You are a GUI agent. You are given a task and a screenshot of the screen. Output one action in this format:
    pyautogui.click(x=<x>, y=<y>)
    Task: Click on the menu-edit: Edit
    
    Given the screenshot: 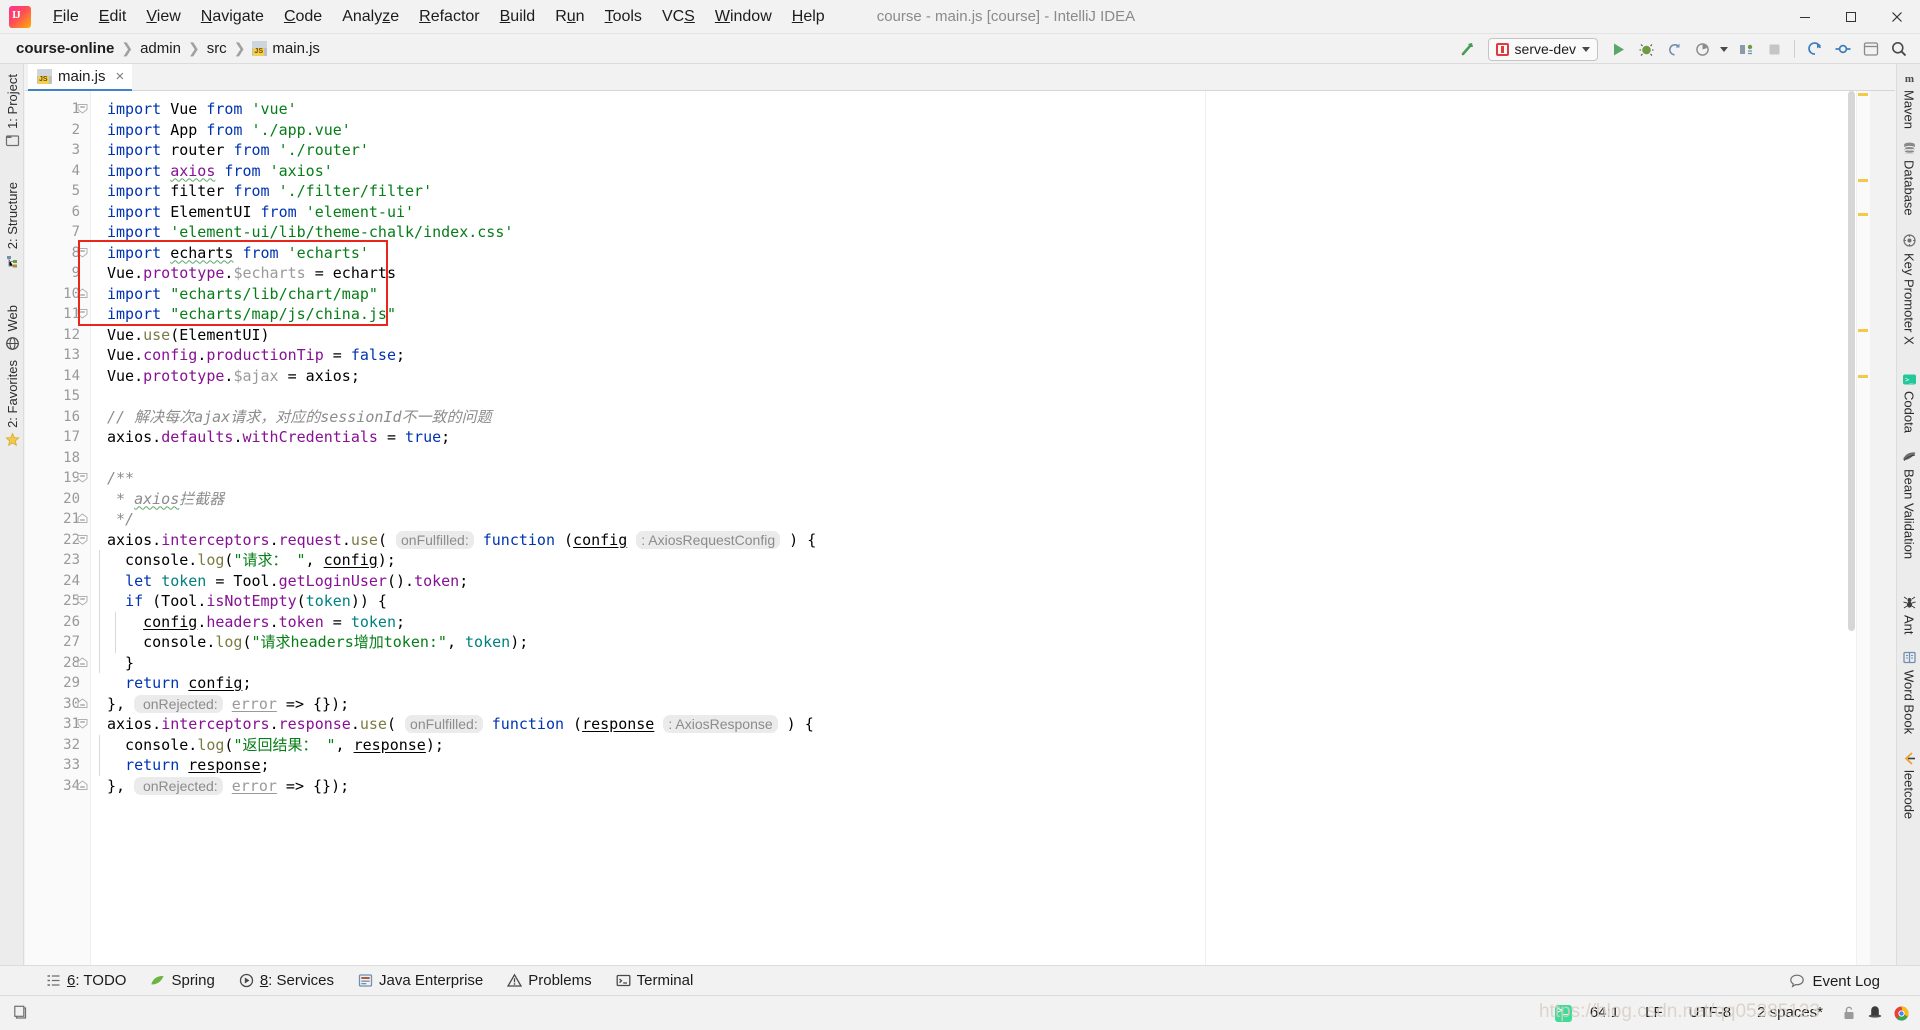 What is the action you would take?
    pyautogui.click(x=113, y=17)
    